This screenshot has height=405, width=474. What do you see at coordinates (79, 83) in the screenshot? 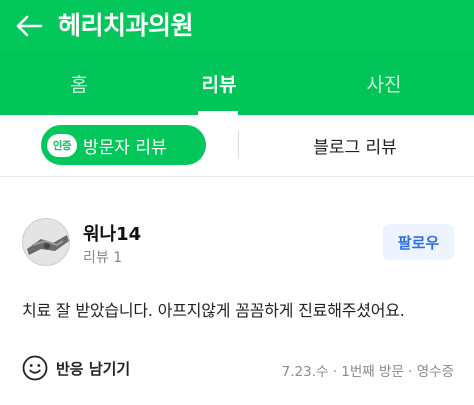
I see `tab-home: 홈` at bounding box center [79, 83].